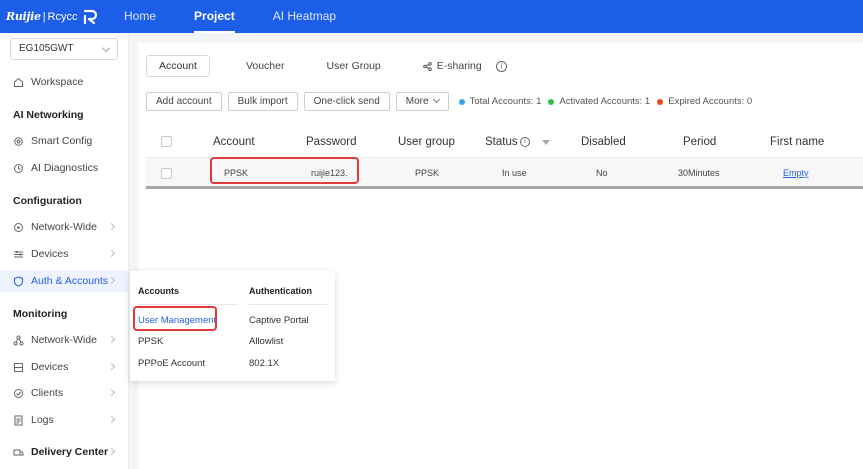 Image resolution: width=863 pixels, height=469 pixels. What do you see at coordinates (171, 363) in the screenshot?
I see `menu-item-pppoe-account: PPPoE Account` at bounding box center [171, 363].